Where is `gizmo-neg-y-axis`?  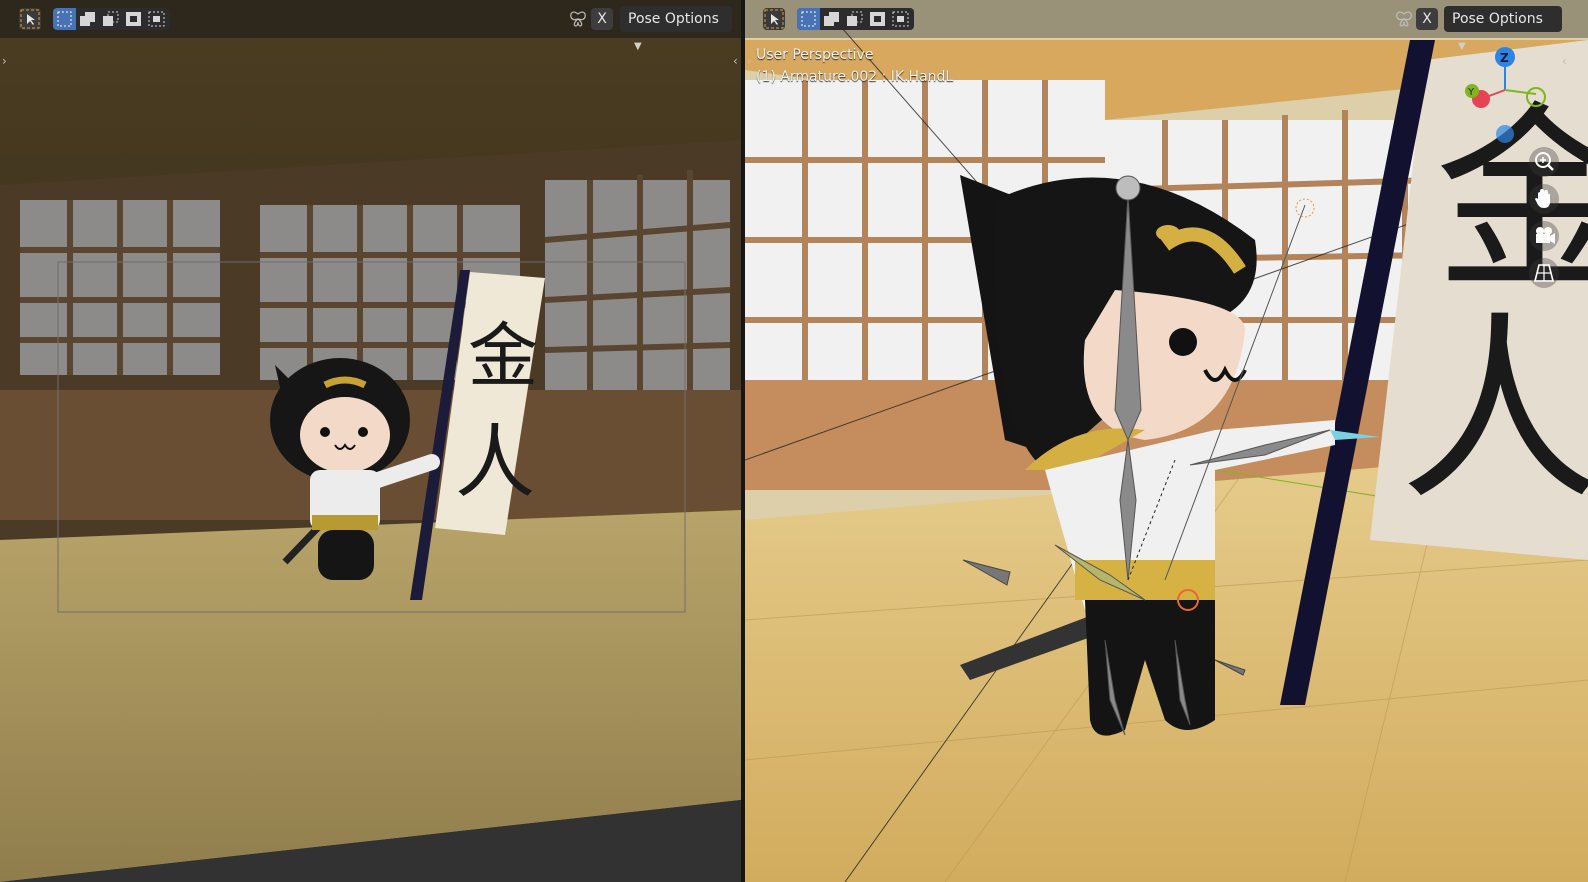 gizmo-neg-y-axis is located at coordinates (1536, 97).